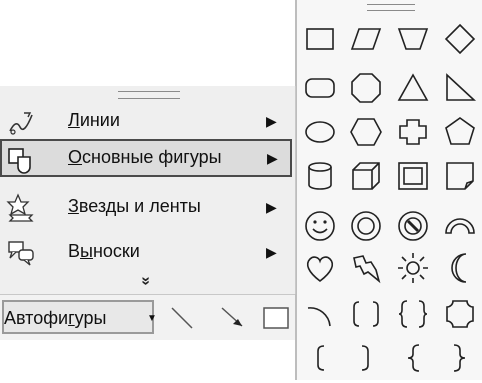 This screenshot has height=383, width=482. Describe the element at coordinates (21, 253) in the screenshot. I see `callouts-icon` at that location.